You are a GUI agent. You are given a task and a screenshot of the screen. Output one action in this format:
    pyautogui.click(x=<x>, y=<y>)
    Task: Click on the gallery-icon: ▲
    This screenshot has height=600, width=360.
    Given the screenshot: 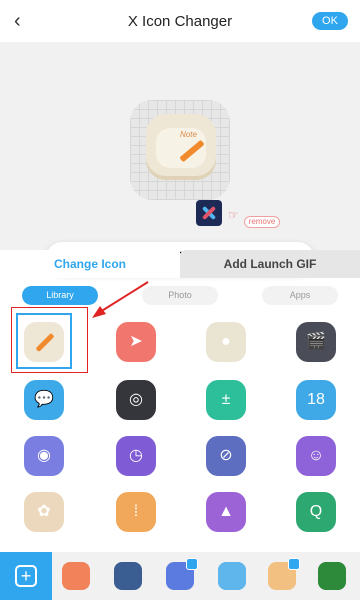 What is the action you would take?
    pyautogui.click(x=226, y=512)
    